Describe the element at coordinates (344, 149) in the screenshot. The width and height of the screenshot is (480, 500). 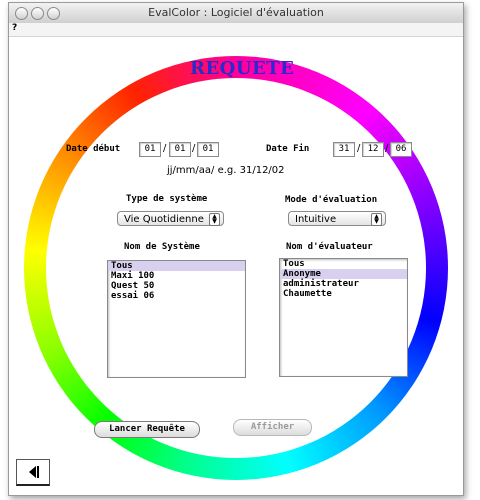
I see `end-day-field: 31` at that location.